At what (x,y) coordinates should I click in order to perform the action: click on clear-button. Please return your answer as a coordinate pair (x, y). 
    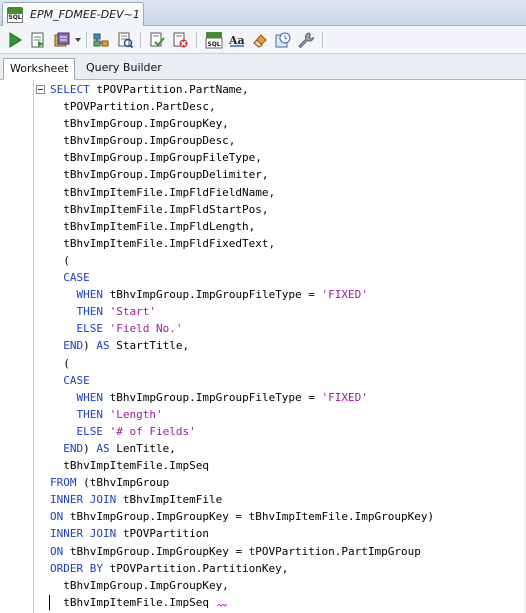
    Looking at the image, I should click on (260, 40).